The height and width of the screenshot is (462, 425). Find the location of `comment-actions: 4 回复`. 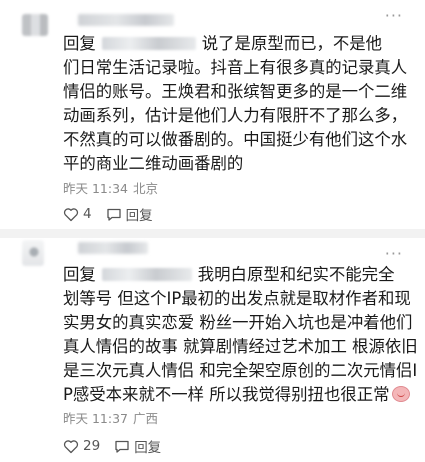

comment-actions: 4 回复 is located at coordinates (115, 214).